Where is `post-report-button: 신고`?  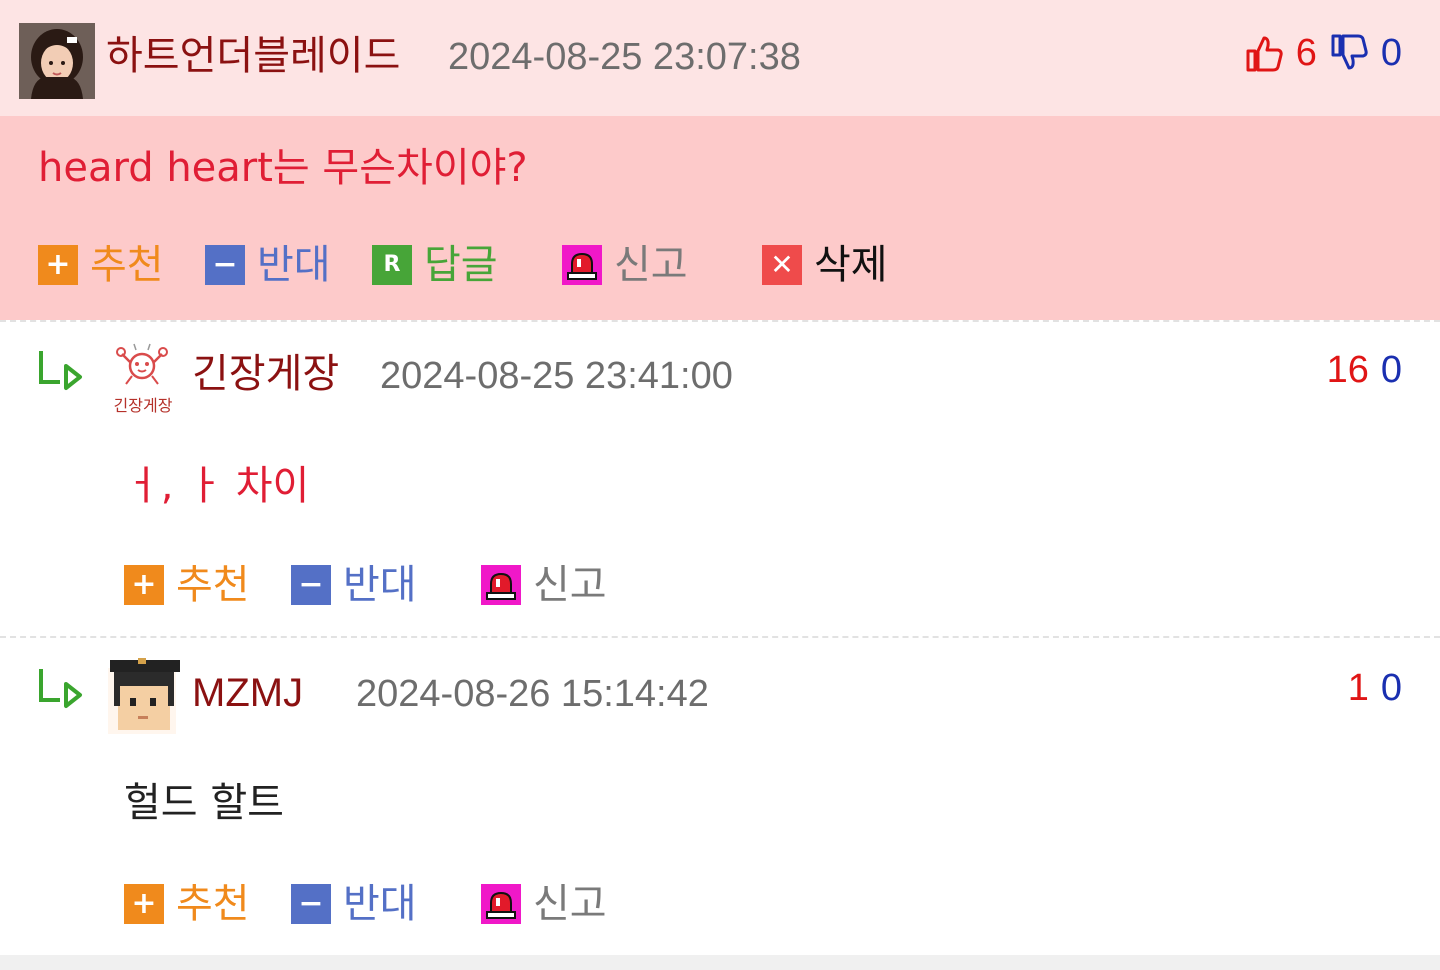 post-report-button: 신고 is located at coordinates (625, 265).